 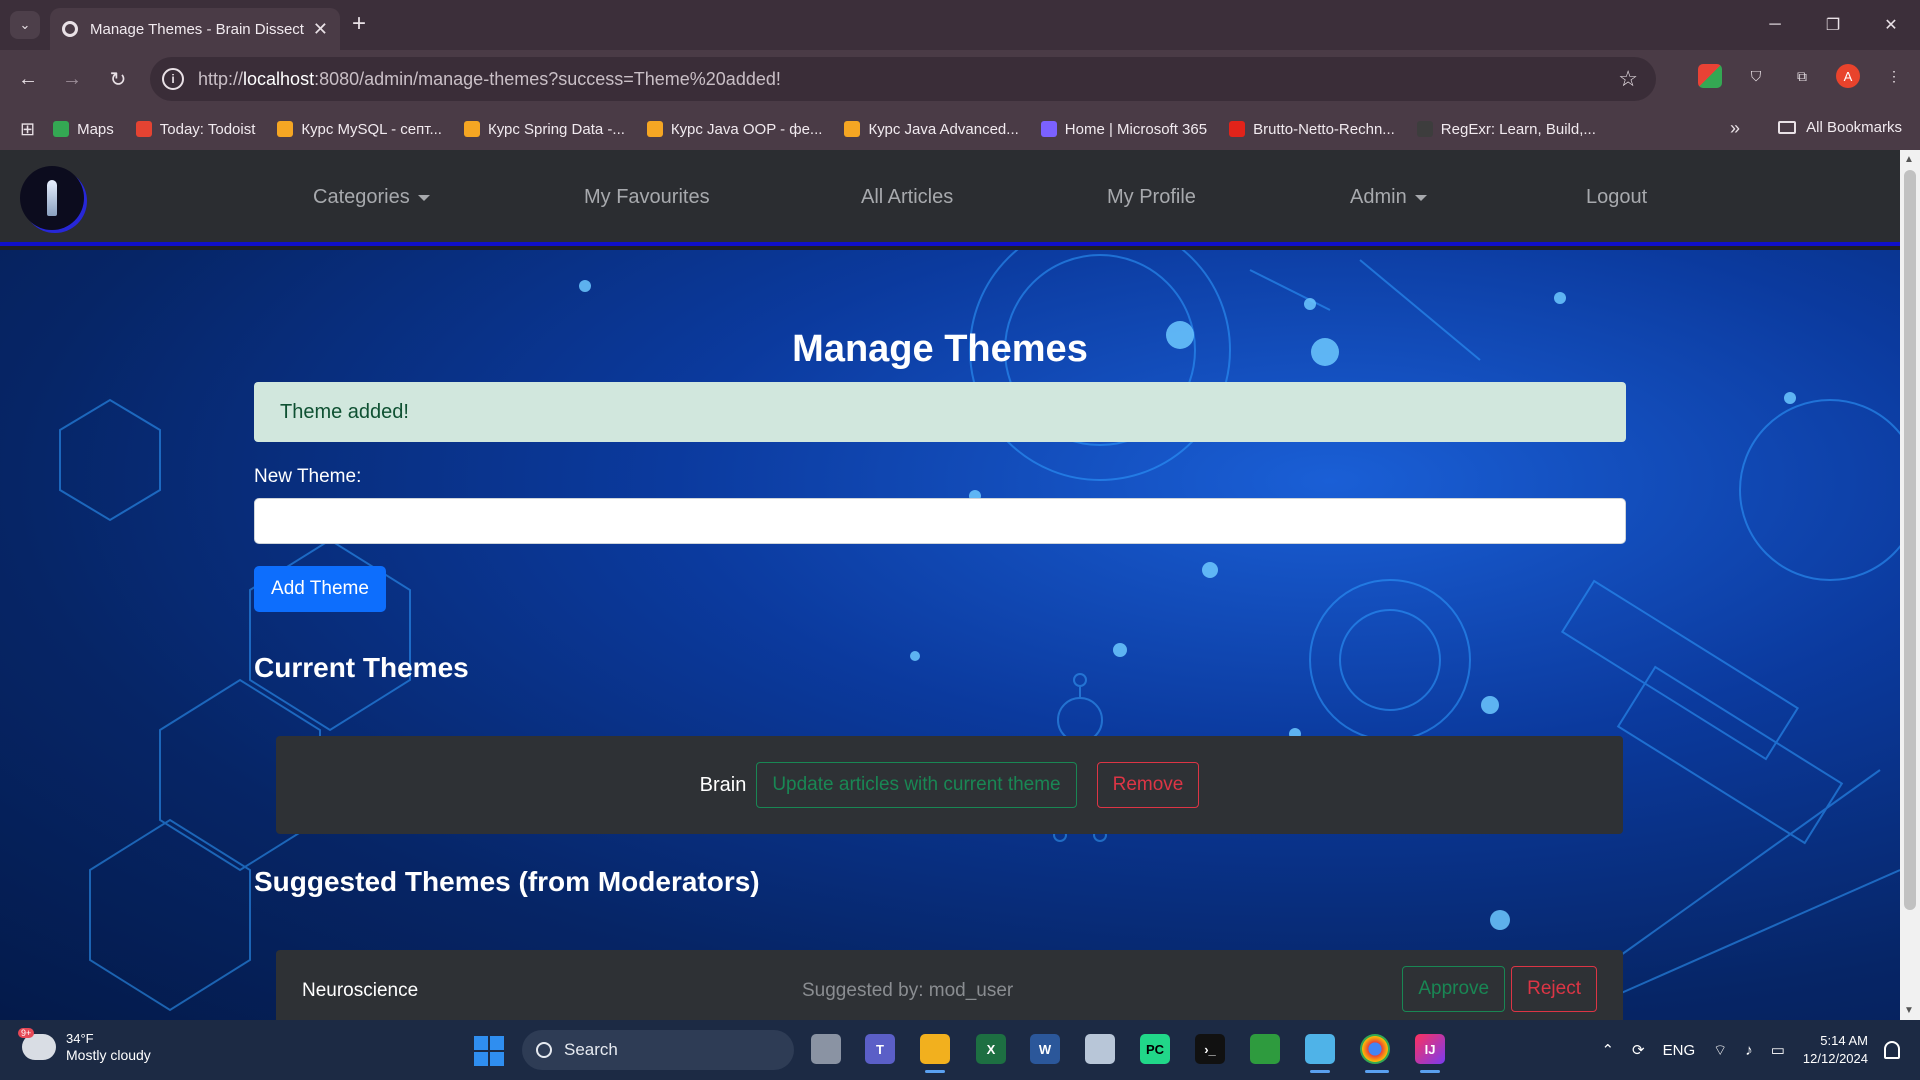 What do you see at coordinates (361, 197) in the screenshot?
I see `nav-categories-label: Categories` at bounding box center [361, 197].